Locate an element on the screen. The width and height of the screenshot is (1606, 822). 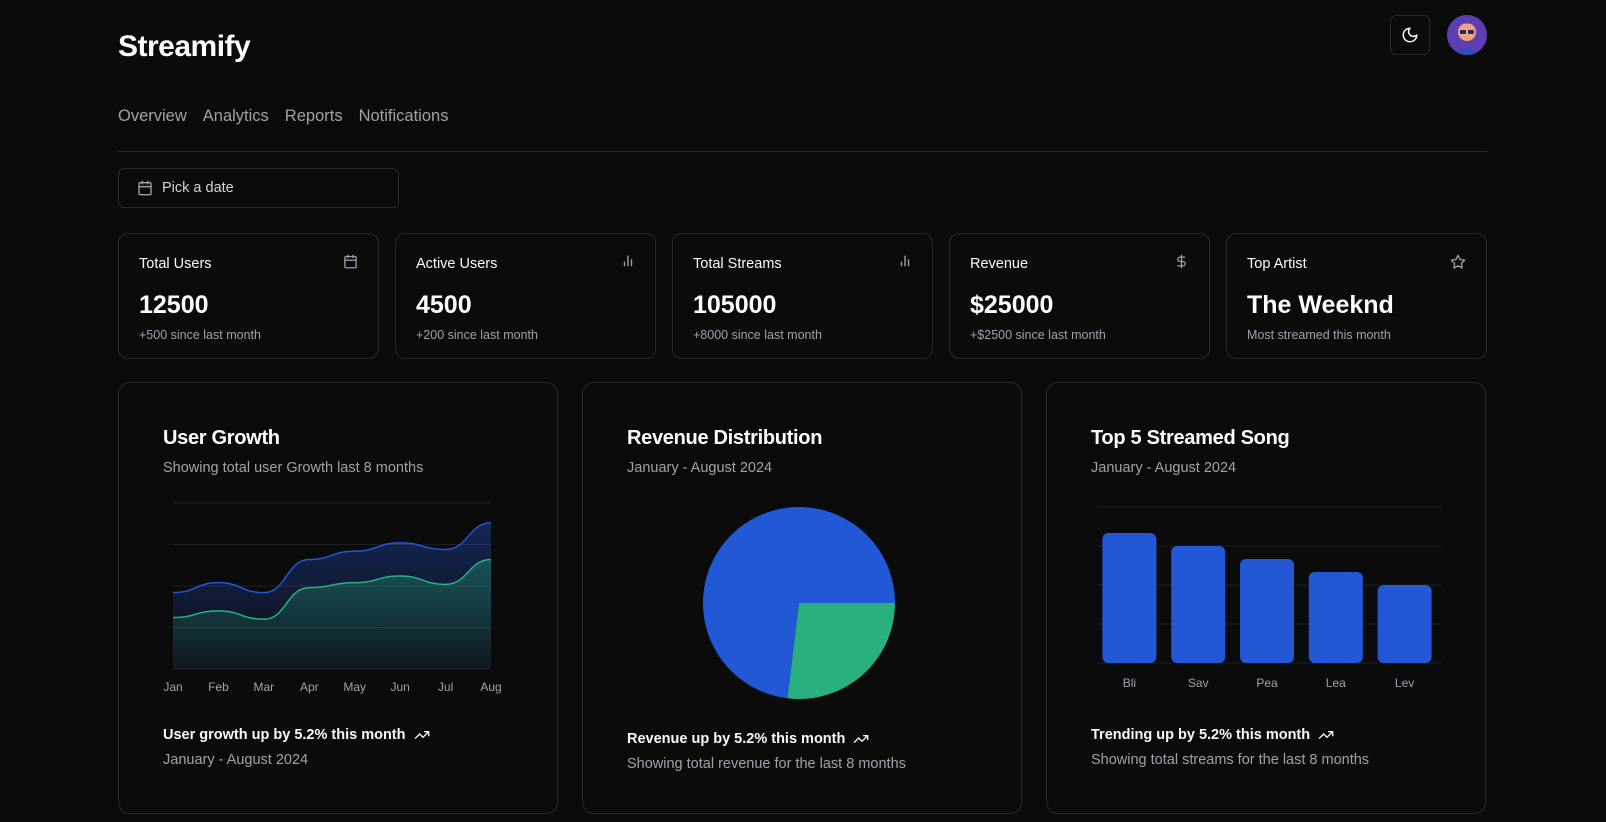
star-icon is located at coordinates (1458, 261).